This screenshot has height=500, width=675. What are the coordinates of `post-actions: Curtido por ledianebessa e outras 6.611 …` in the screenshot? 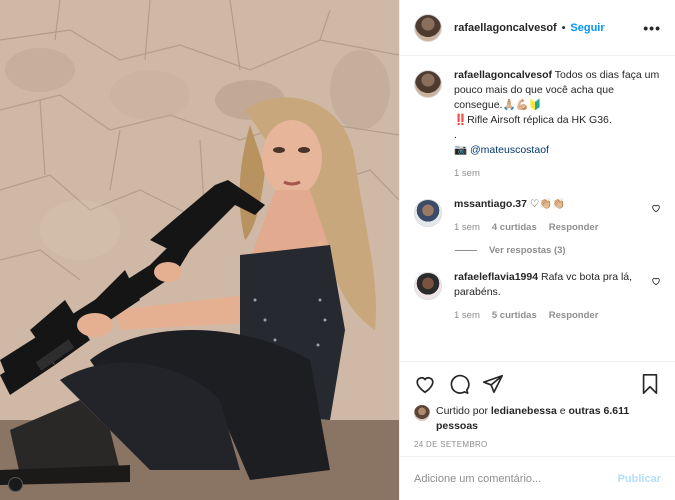 It's located at (537, 405).